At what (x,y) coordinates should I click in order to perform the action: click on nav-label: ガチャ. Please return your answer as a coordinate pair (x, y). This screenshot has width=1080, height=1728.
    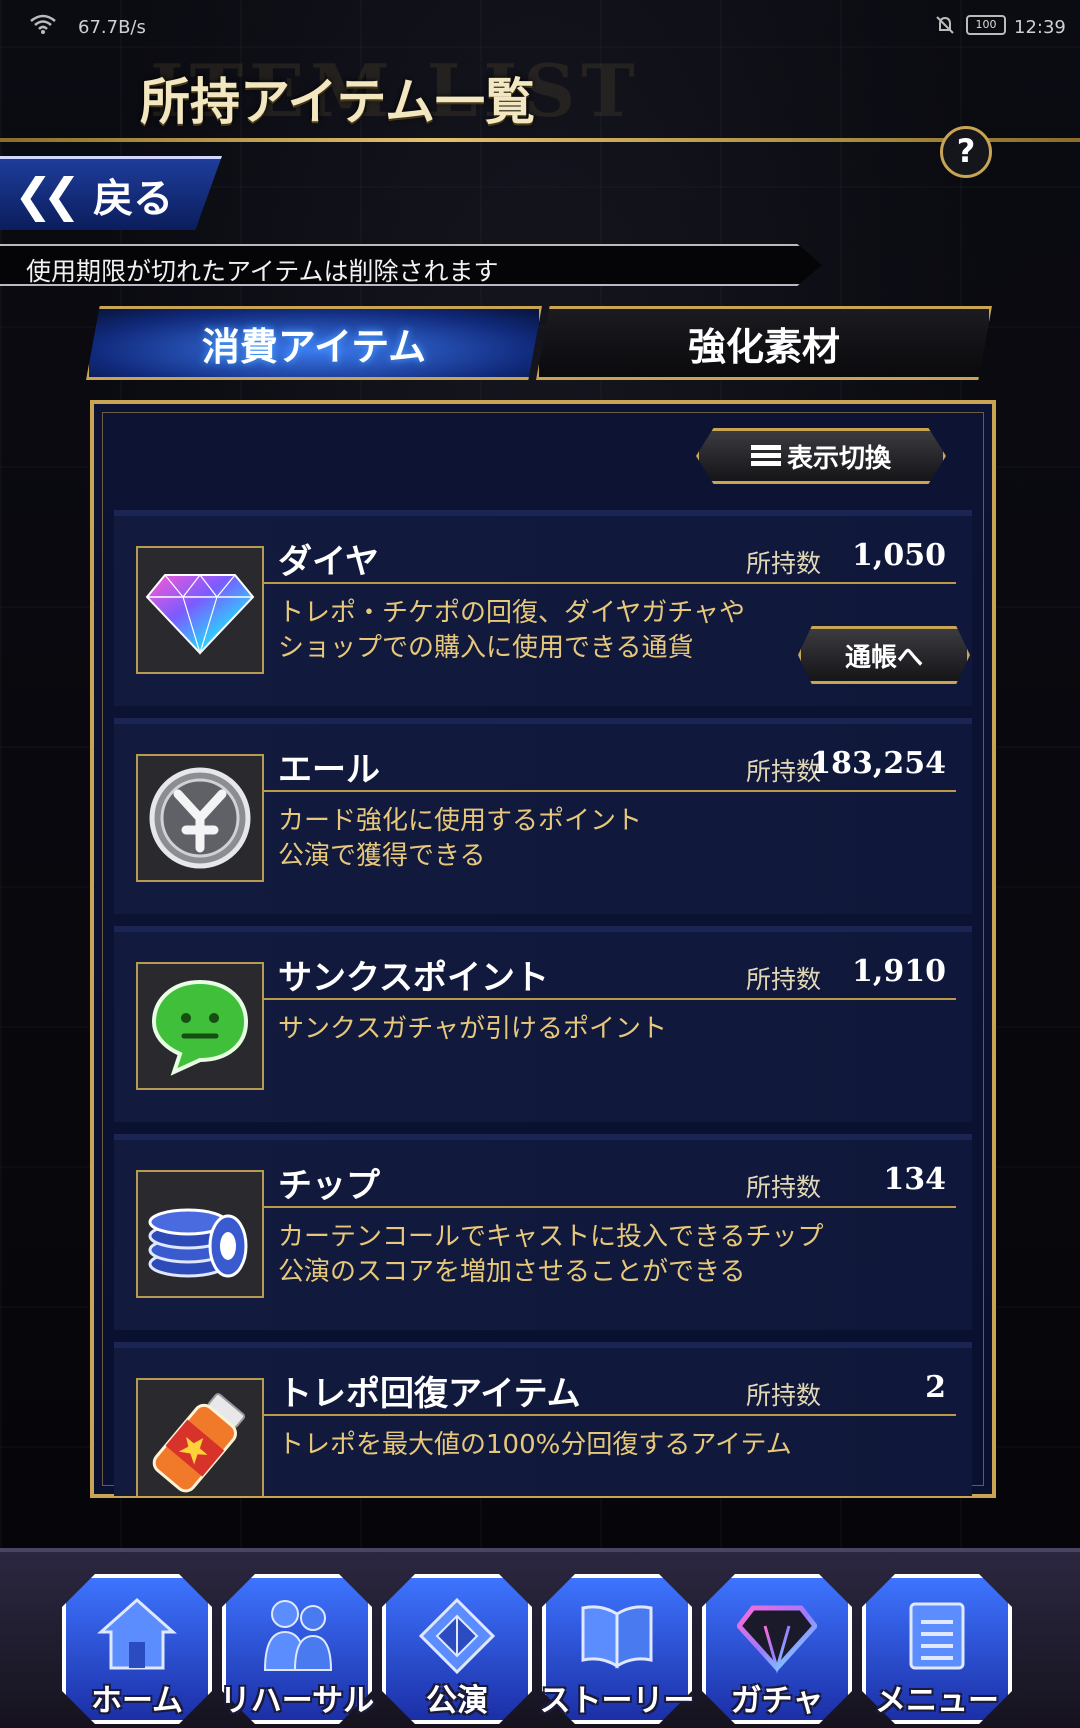
    Looking at the image, I should click on (777, 1701).